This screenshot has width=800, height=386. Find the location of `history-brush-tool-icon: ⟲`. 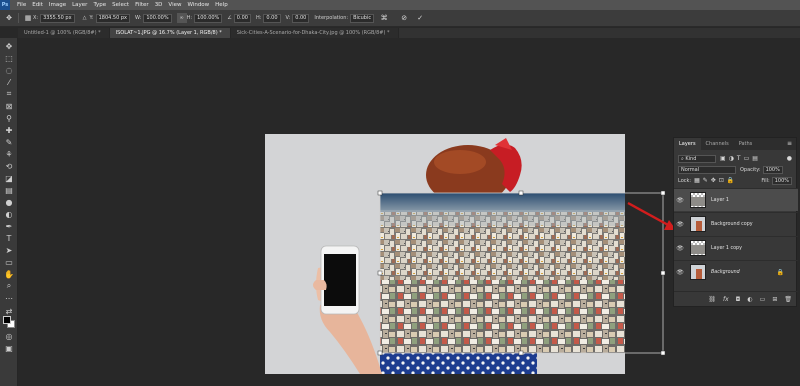

history-brush-tool-icon: ⟲ is located at coordinates (9, 166).